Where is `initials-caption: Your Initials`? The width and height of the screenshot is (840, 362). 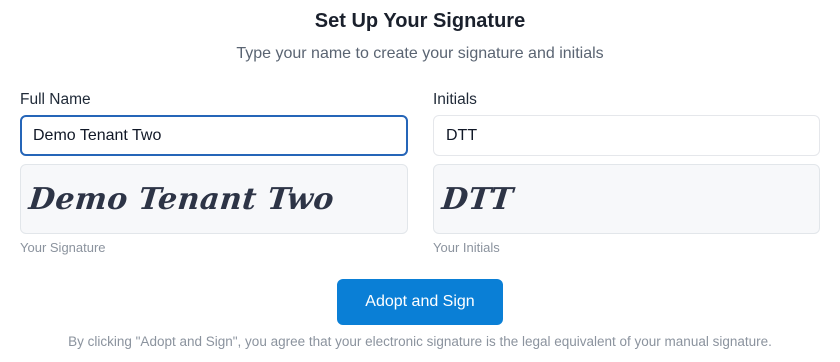 initials-caption: Your Initials is located at coordinates (466, 247).